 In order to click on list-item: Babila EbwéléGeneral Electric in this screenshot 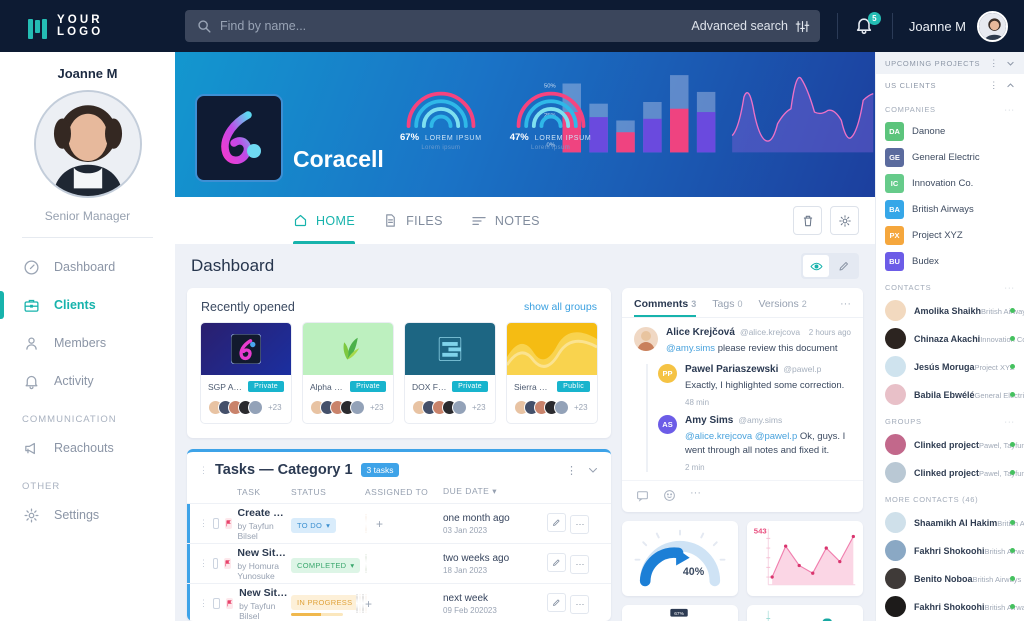, I will do `click(950, 394)`.